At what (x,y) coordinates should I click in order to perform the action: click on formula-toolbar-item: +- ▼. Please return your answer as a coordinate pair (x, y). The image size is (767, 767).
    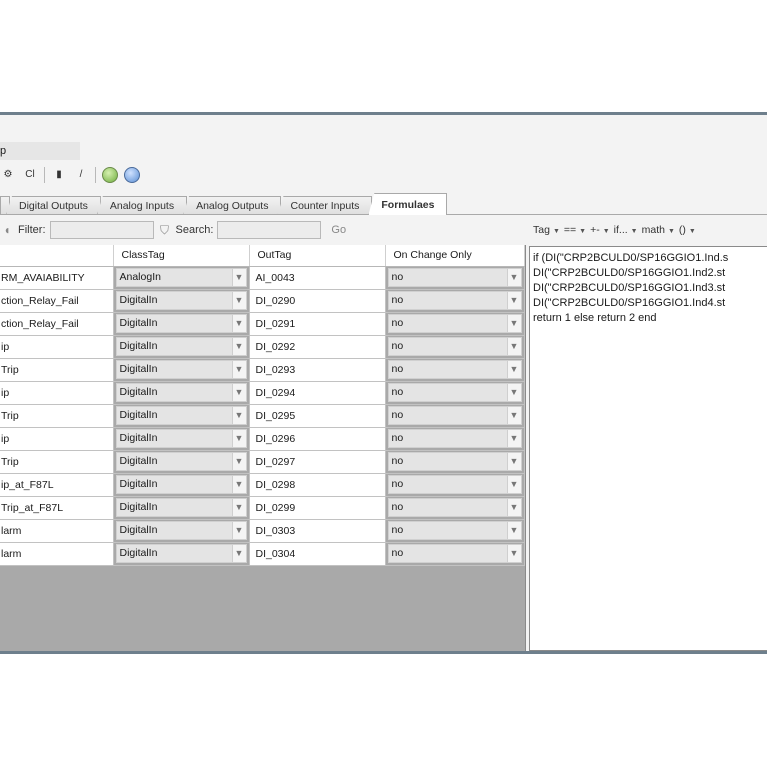
    Looking at the image, I should click on (600, 230).